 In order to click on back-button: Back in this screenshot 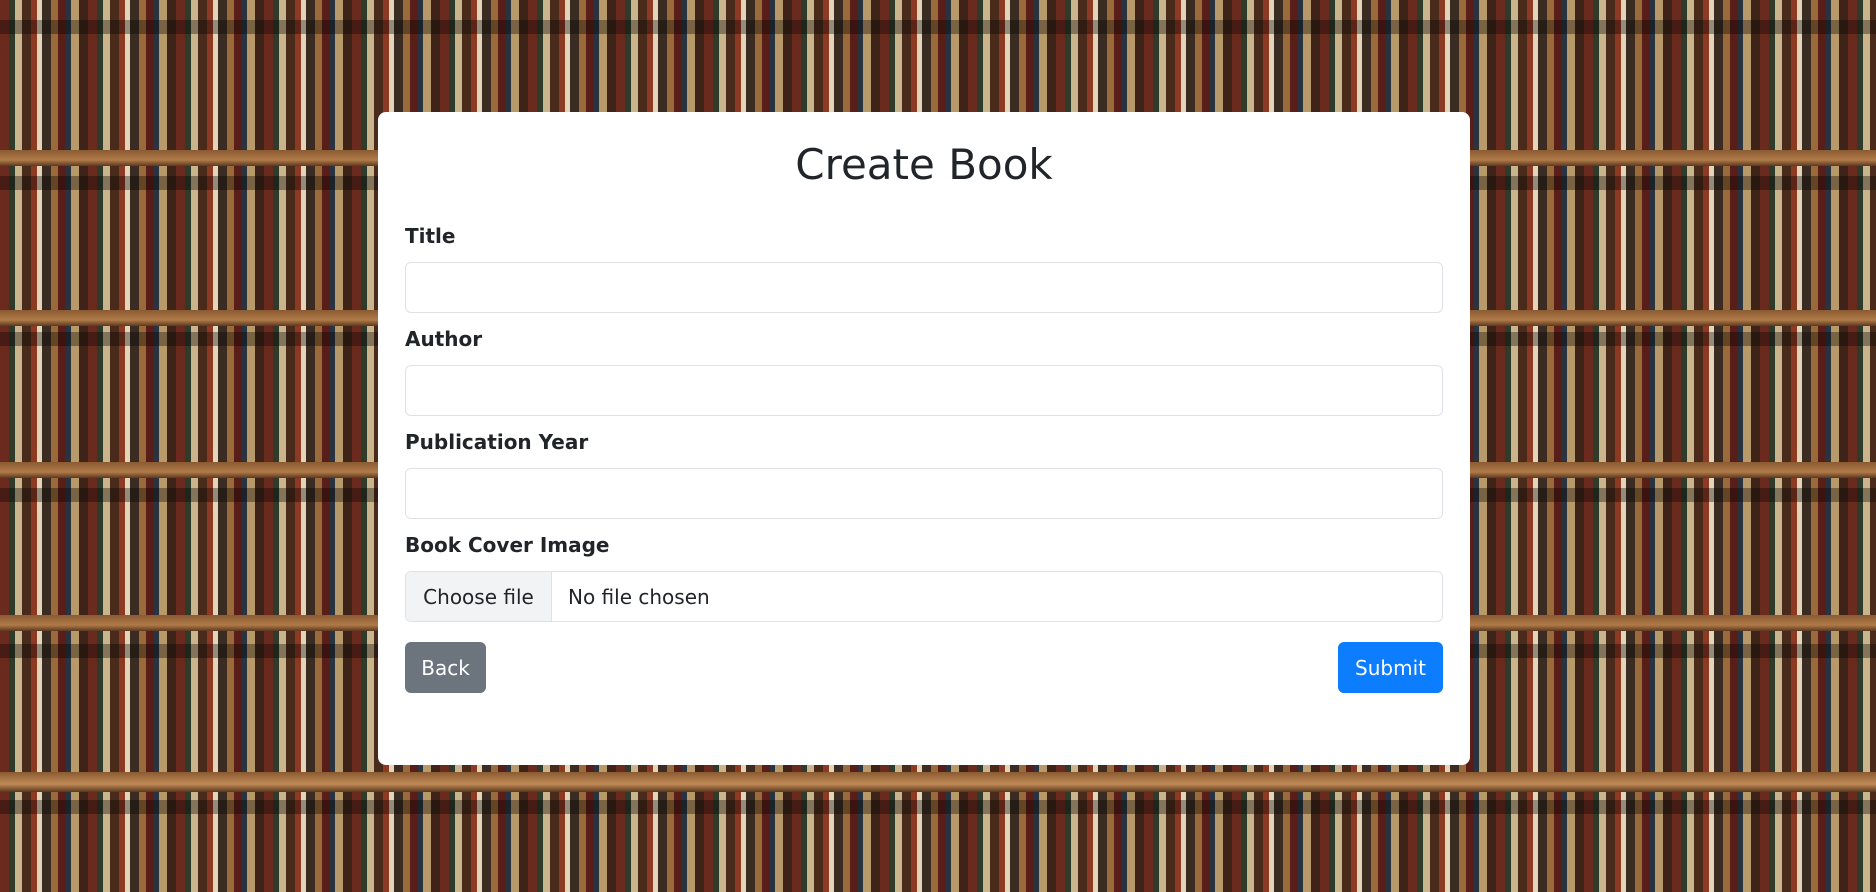, I will do `click(445, 667)`.